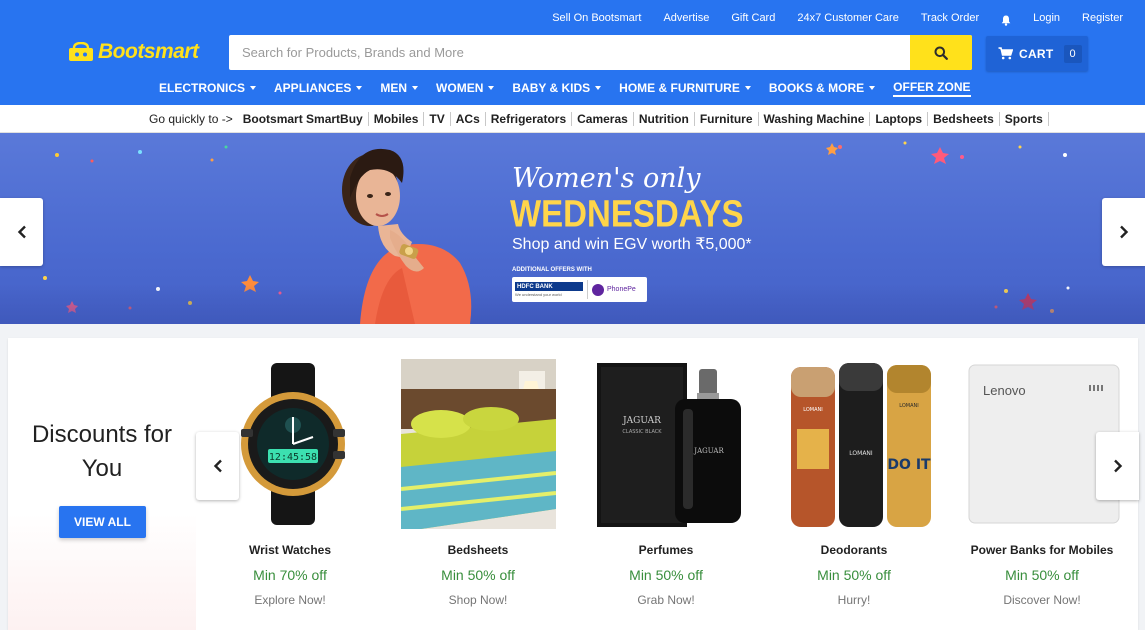 Image resolution: width=1145 pixels, height=630 pixels. I want to click on nav-women: WOMEN, so click(465, 88).